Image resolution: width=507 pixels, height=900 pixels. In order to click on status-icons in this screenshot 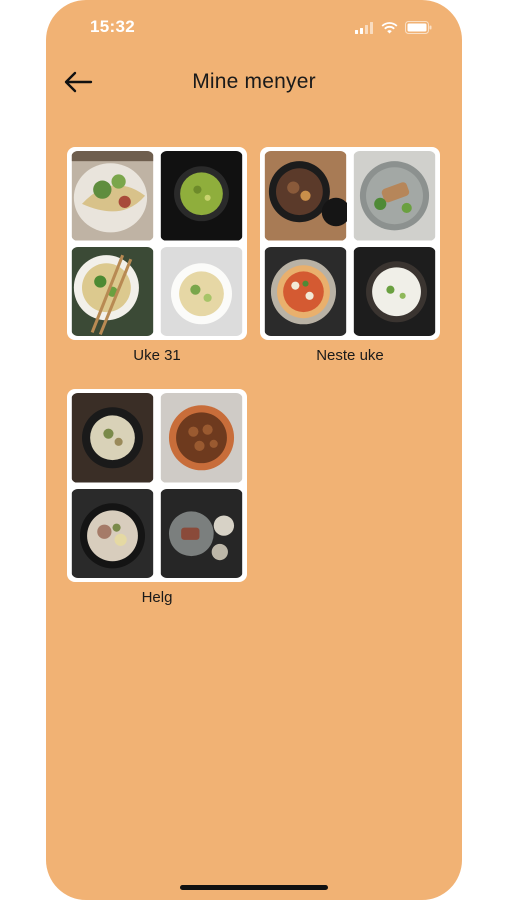, I will do `click(393, 30)`.